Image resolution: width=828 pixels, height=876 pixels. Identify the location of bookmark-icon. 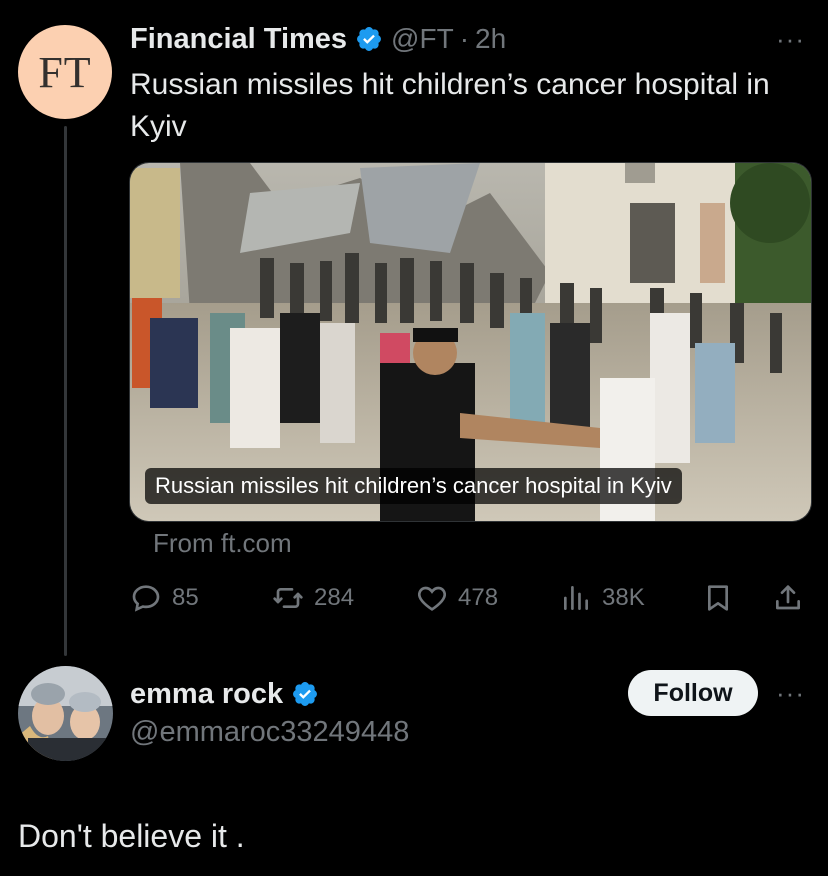
(718, 598).